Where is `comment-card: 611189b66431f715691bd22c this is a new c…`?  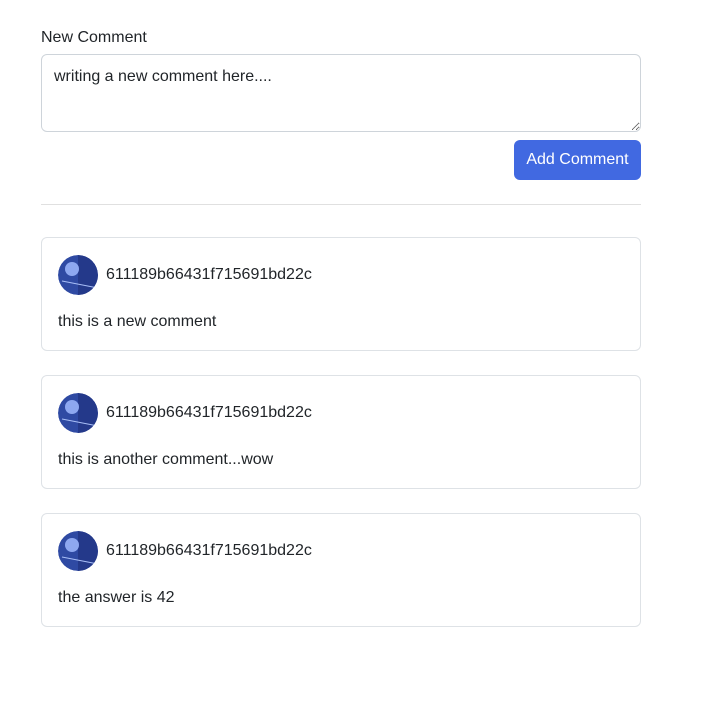 comment-card: 611189b66431f715691bd22c this is a new c… is located at coordinates (341, 294).